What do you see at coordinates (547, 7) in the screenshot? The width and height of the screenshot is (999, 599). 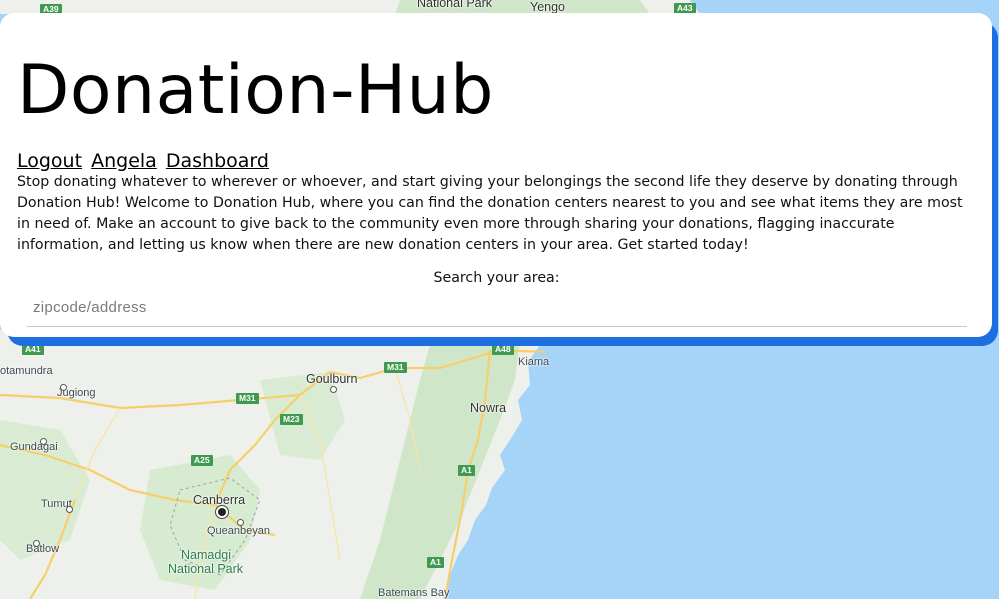 I see `map-label-yengo: Yengo` at bounding box center [547, 7].